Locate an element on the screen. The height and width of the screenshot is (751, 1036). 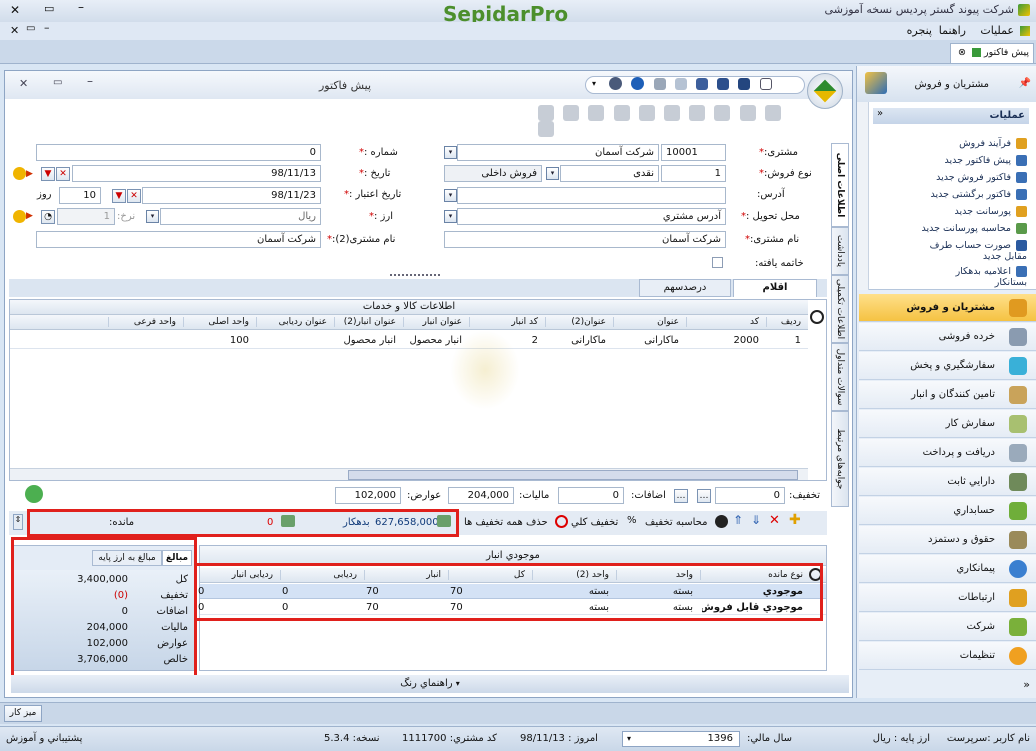
nav-module-settings: تنظیمات is located at coordinates (947, 656).